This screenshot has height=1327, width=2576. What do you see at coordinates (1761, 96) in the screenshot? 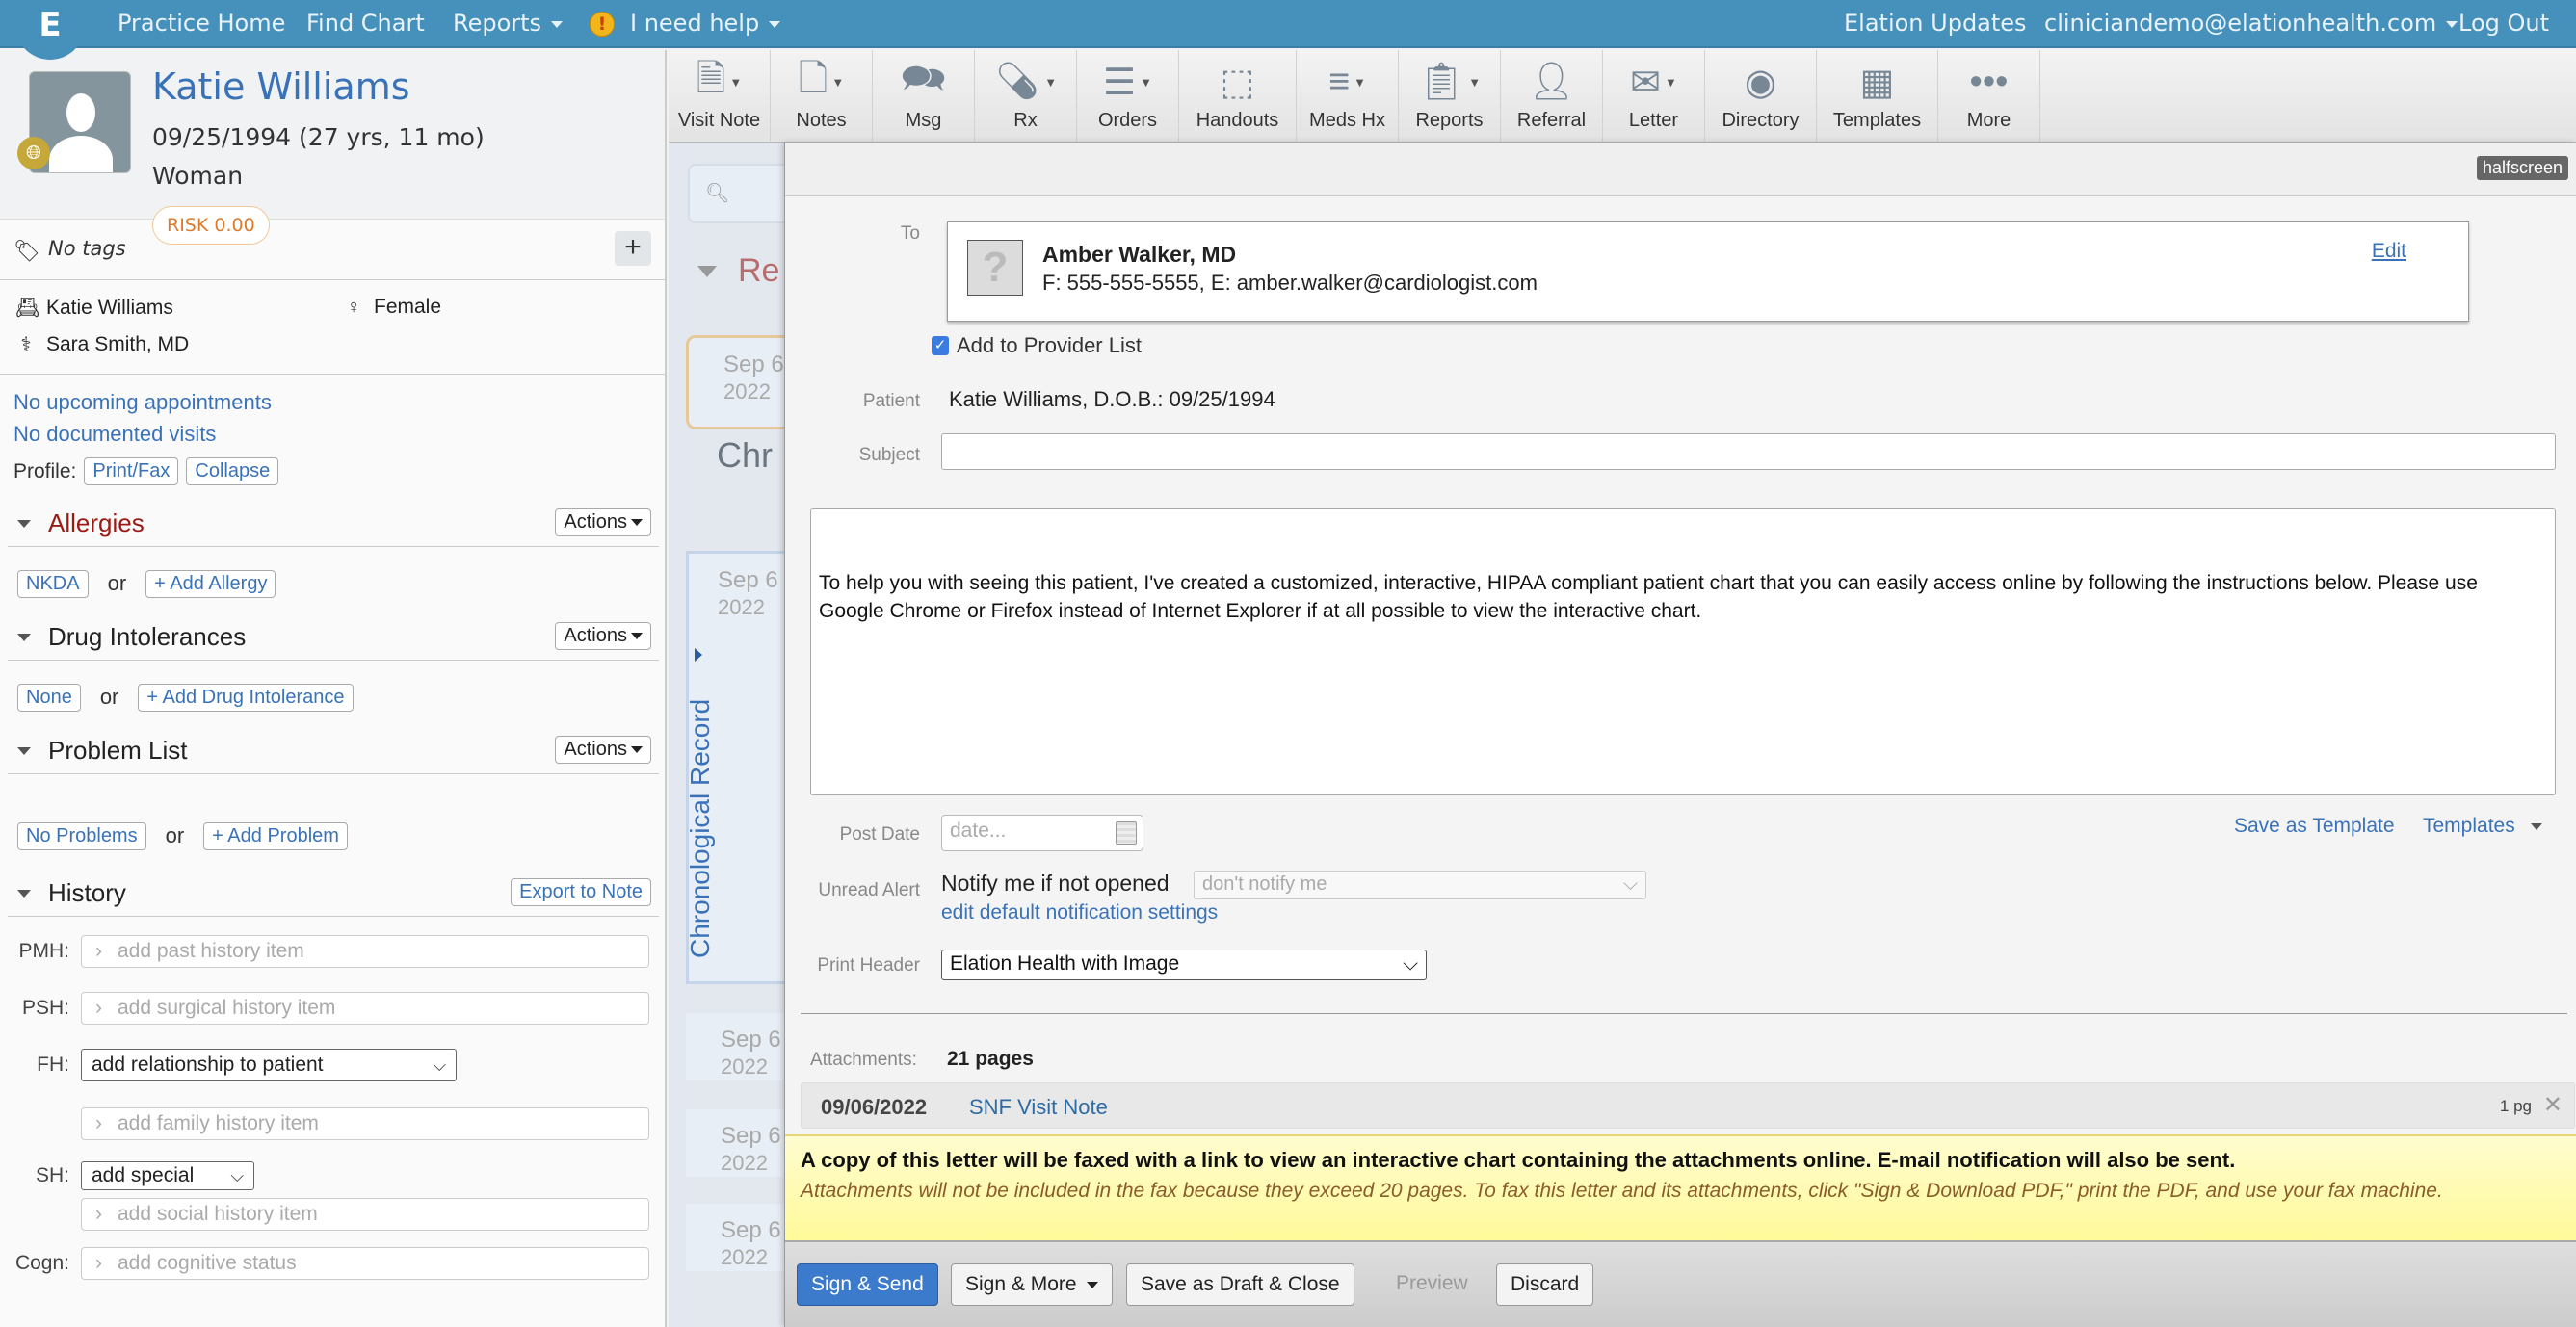
I see `toolbar-directory: ◉ Directory` at bounding box center [1761, 96].